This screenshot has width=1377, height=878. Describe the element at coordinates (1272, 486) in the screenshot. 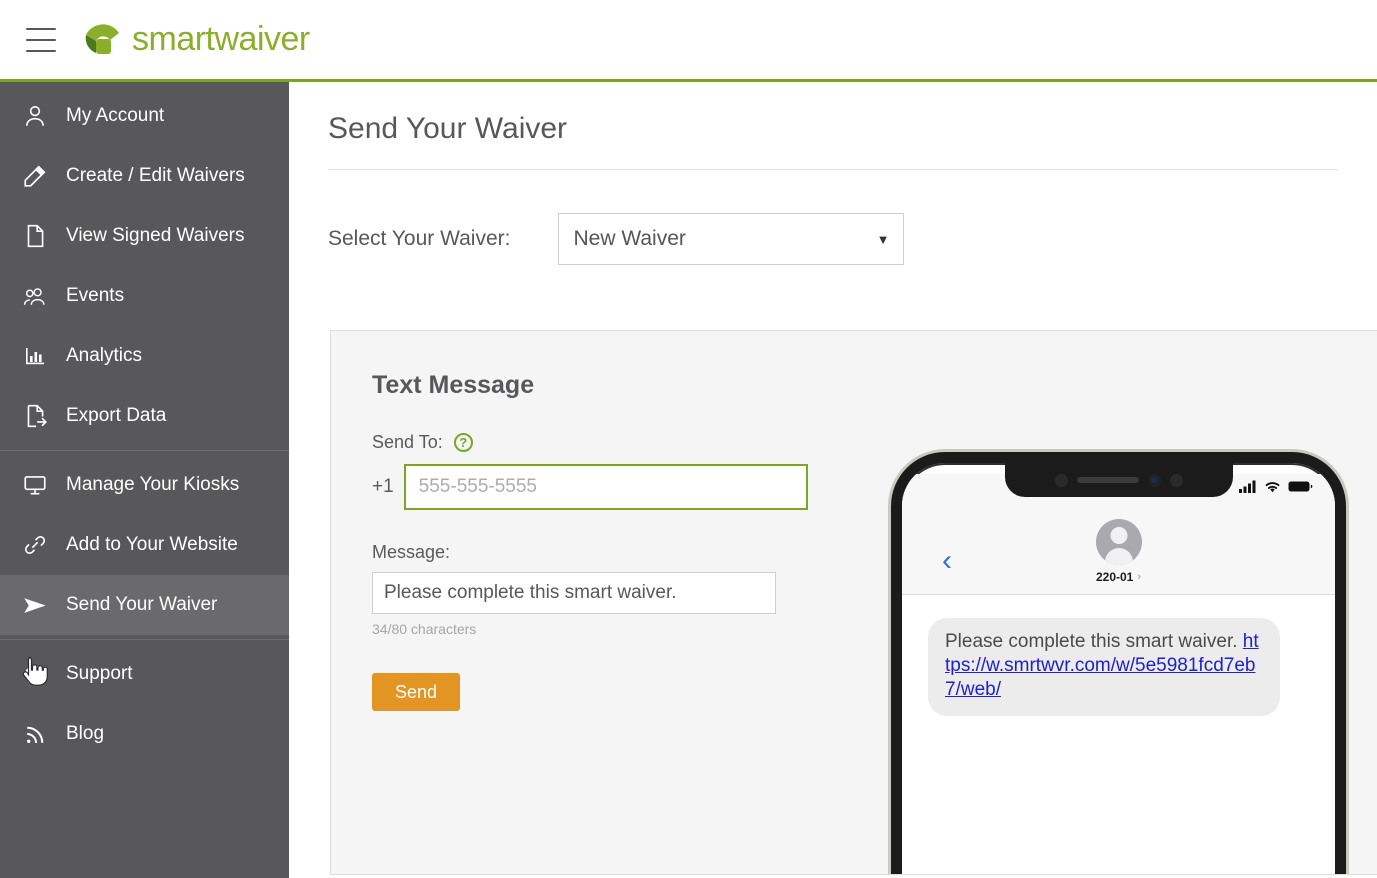

I see `wifi-icon` at that location.